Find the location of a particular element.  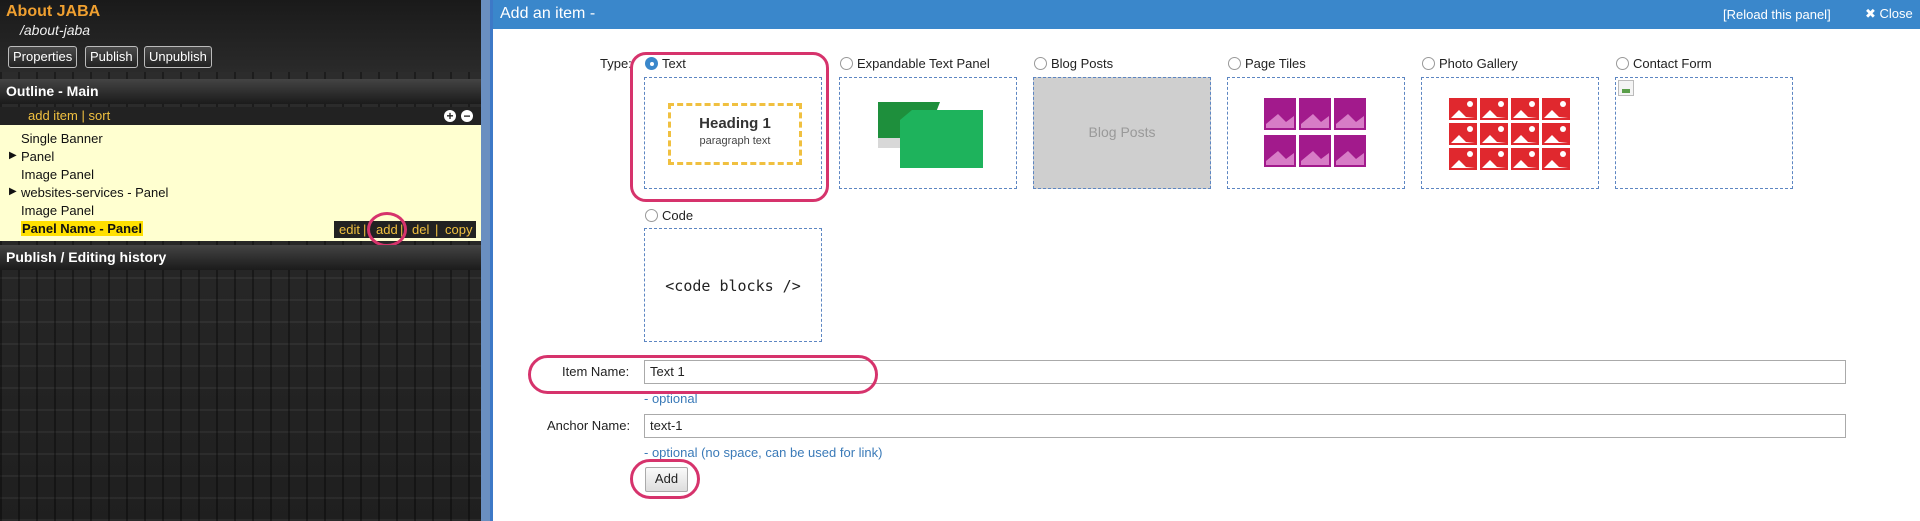

del-link: del is located at coordinates (420, 229).